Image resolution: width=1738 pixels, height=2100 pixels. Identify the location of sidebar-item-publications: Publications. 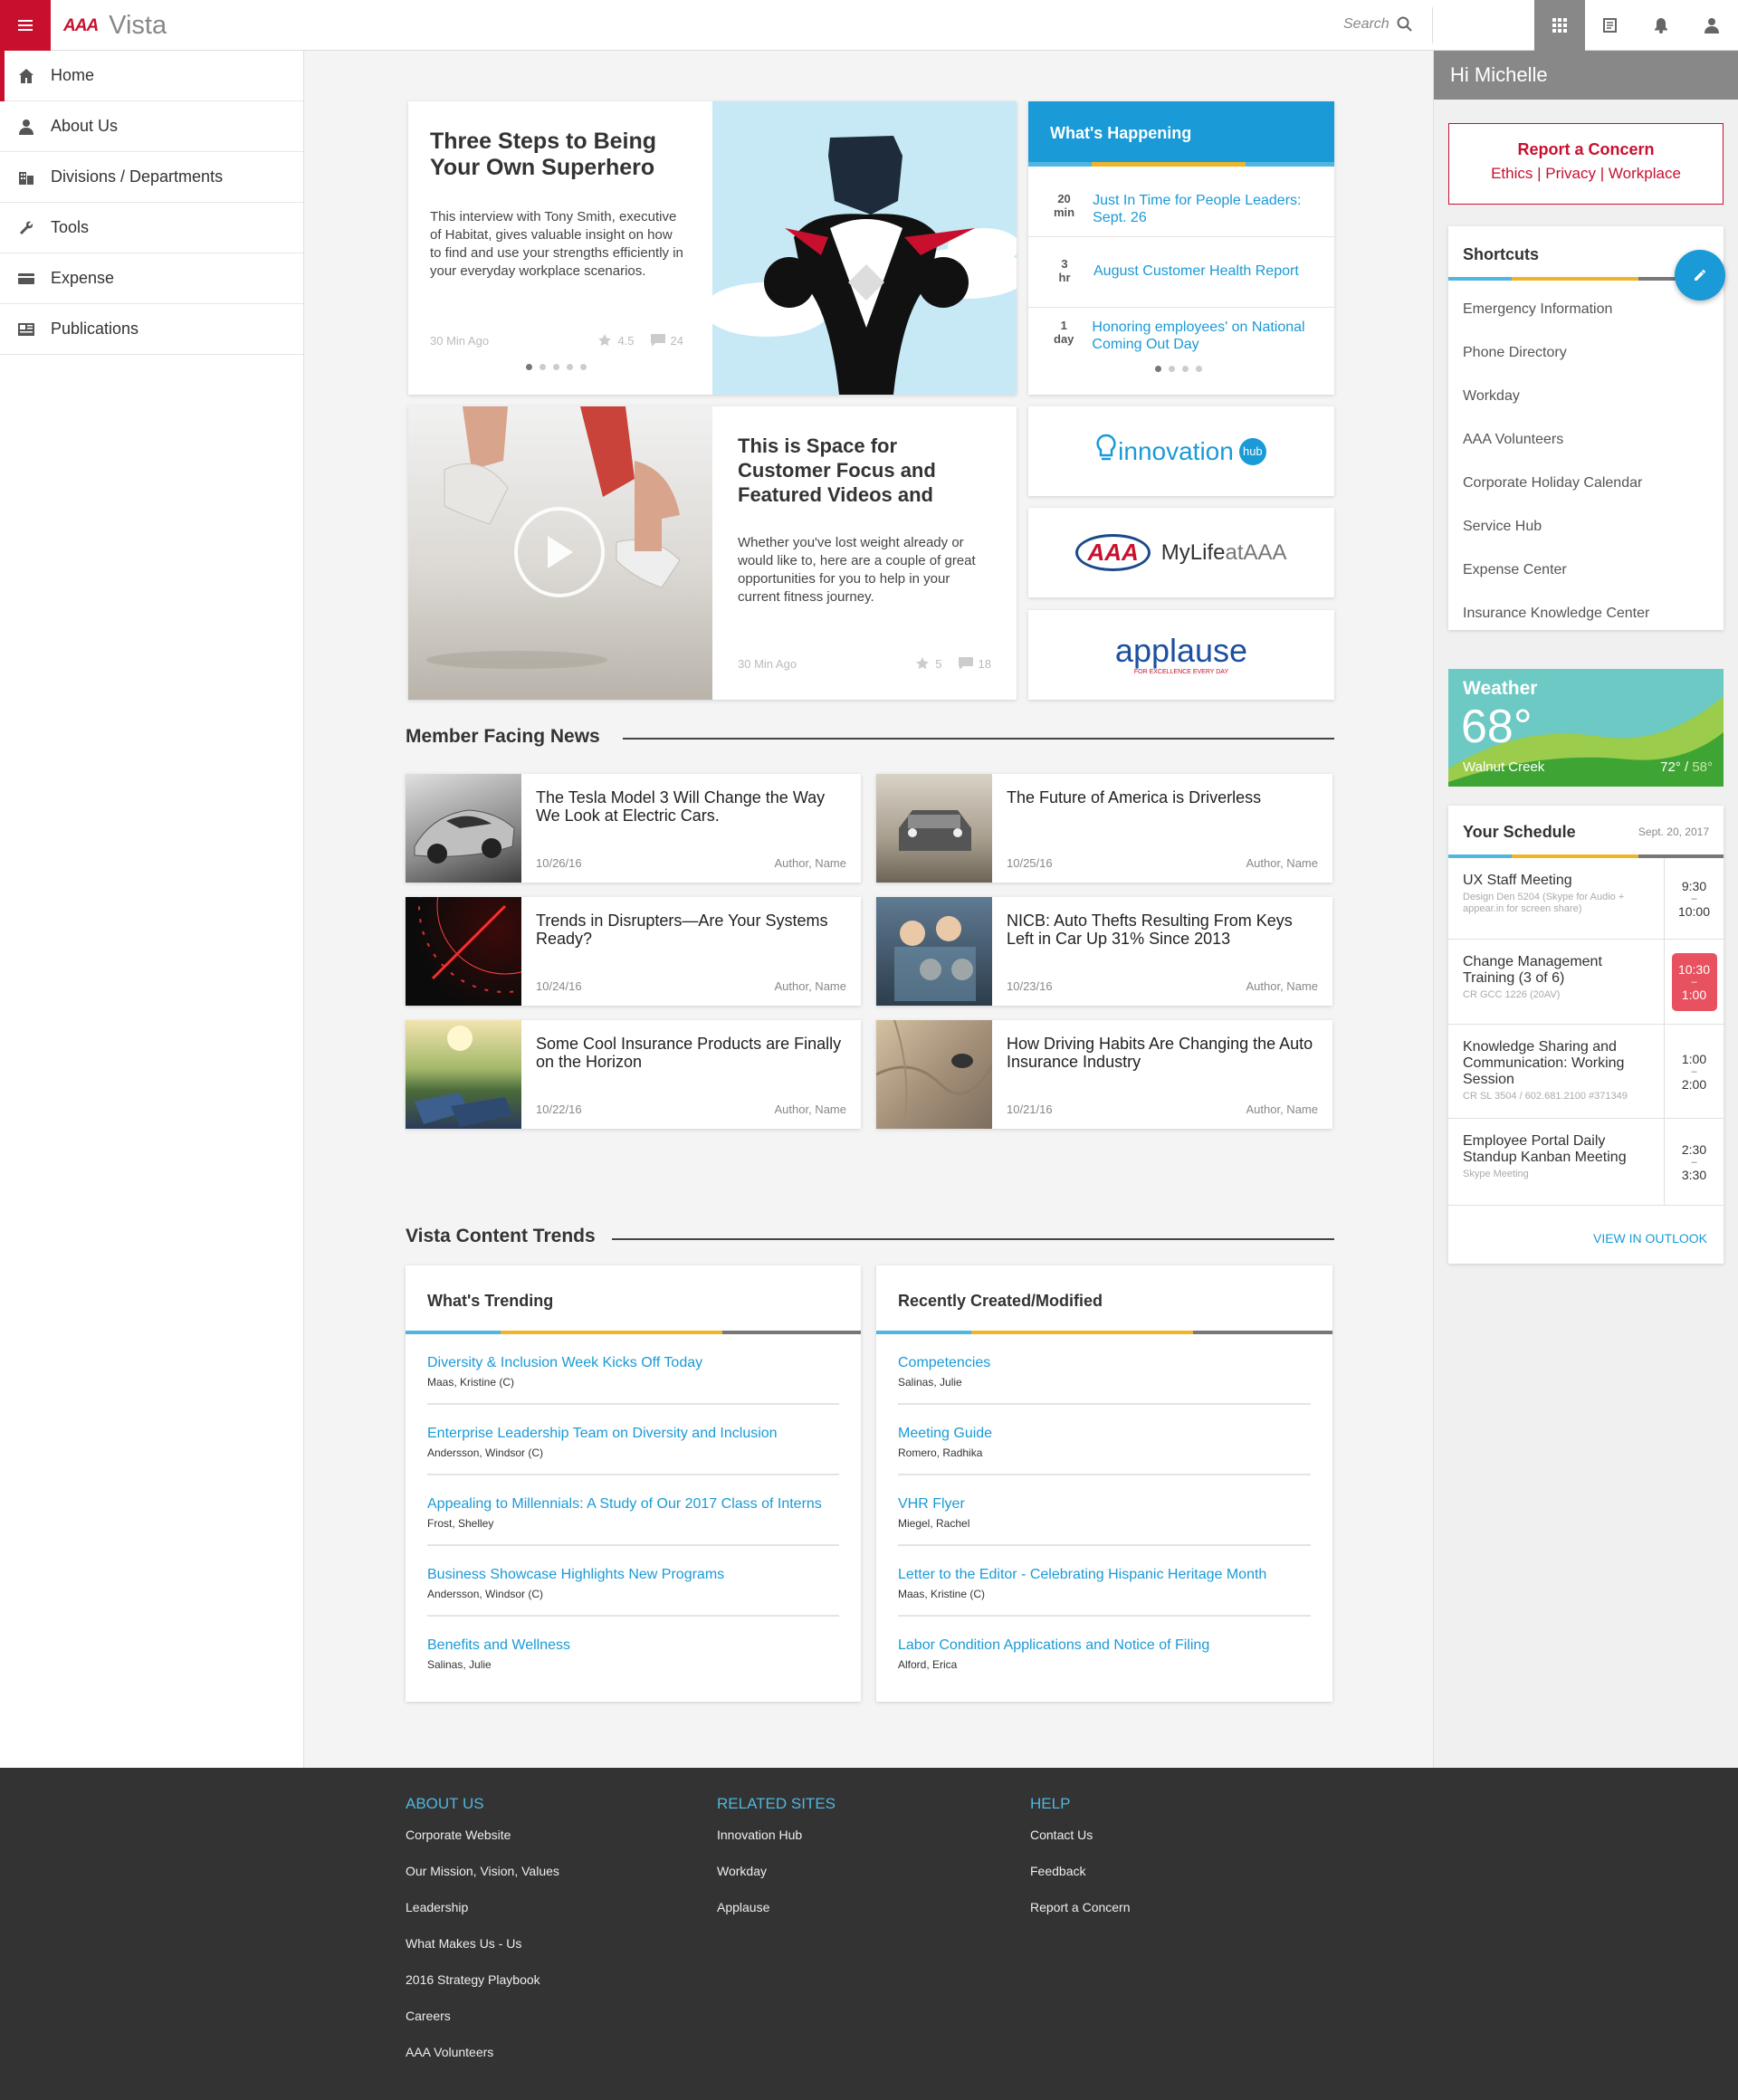
(151, 329).